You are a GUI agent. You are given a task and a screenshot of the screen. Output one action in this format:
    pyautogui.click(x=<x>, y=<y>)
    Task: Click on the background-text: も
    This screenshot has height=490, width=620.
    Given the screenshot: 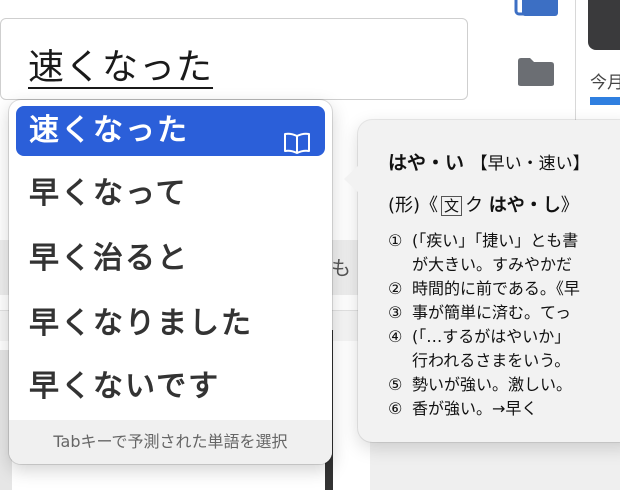 What is the action you would take?
    pyautogui.click(x=341, y=268)
    